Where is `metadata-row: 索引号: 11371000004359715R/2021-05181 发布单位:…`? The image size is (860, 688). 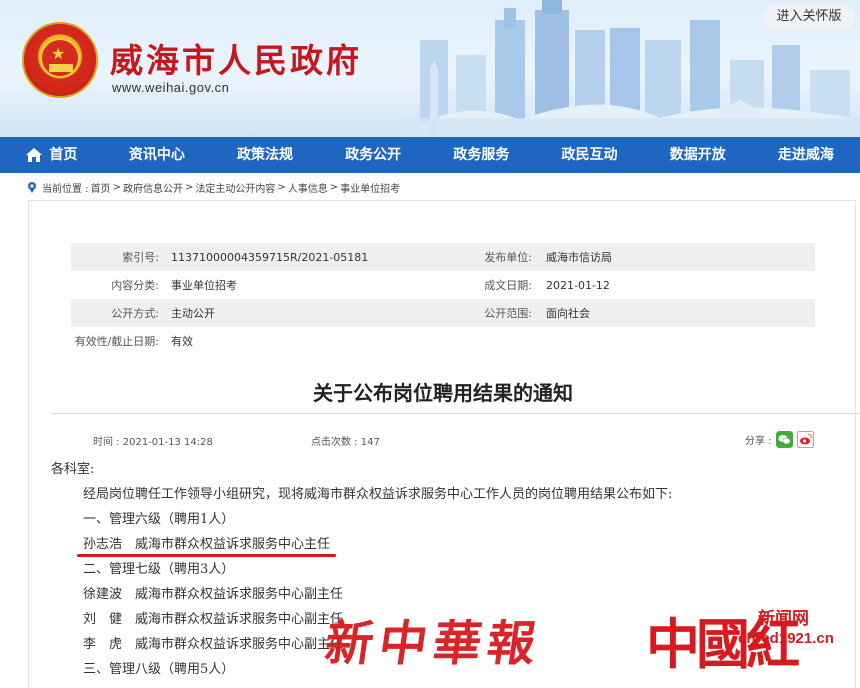
metadata-row: 索引号: 11371000004359715R/2021-05181 发布单位:… is located at coordinates (443, 257).